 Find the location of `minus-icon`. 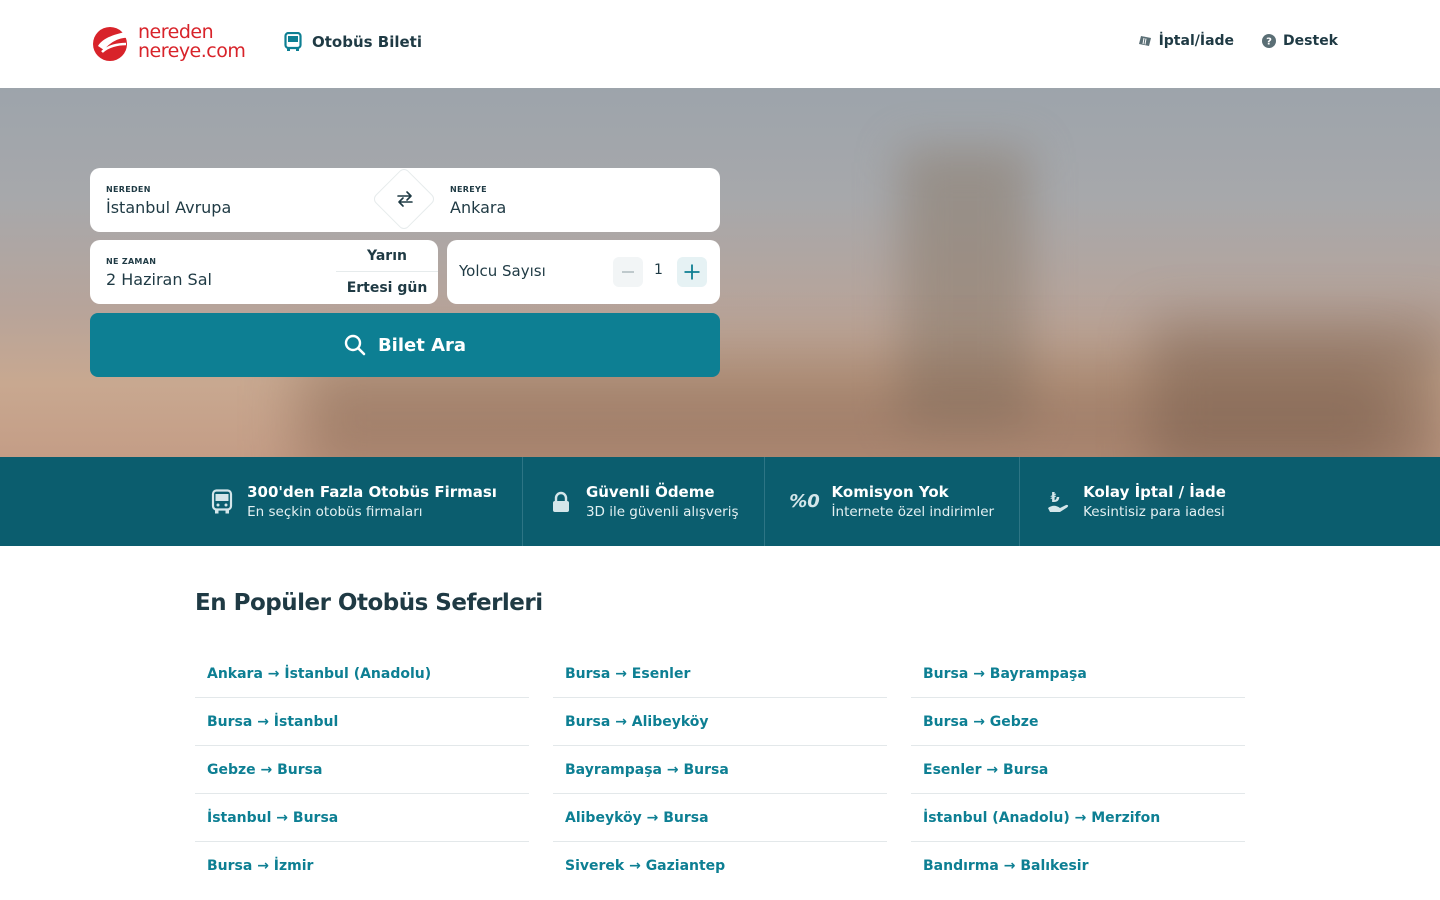

minus-icon is located at coordinates (628, 272).